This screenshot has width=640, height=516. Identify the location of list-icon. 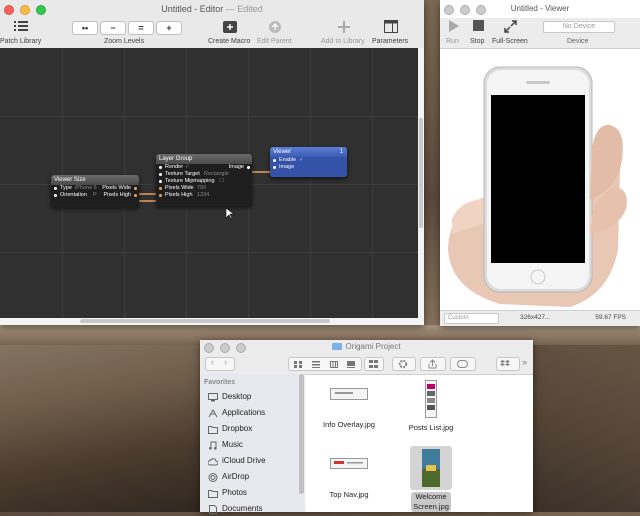
(21, 27).